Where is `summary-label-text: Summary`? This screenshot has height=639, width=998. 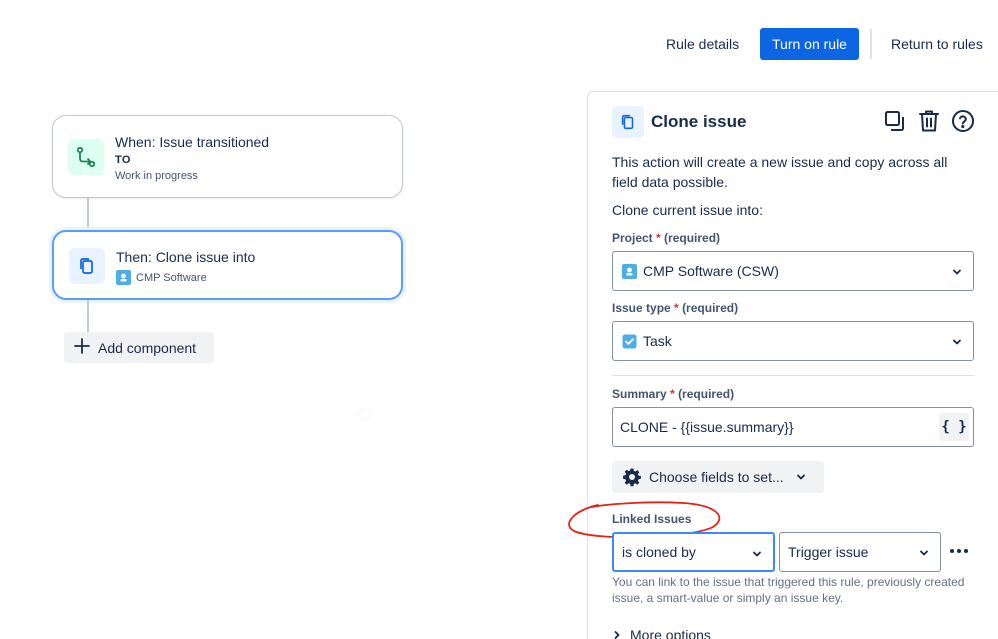 summary-label-text: Summary is located at coordinates (639, 394).